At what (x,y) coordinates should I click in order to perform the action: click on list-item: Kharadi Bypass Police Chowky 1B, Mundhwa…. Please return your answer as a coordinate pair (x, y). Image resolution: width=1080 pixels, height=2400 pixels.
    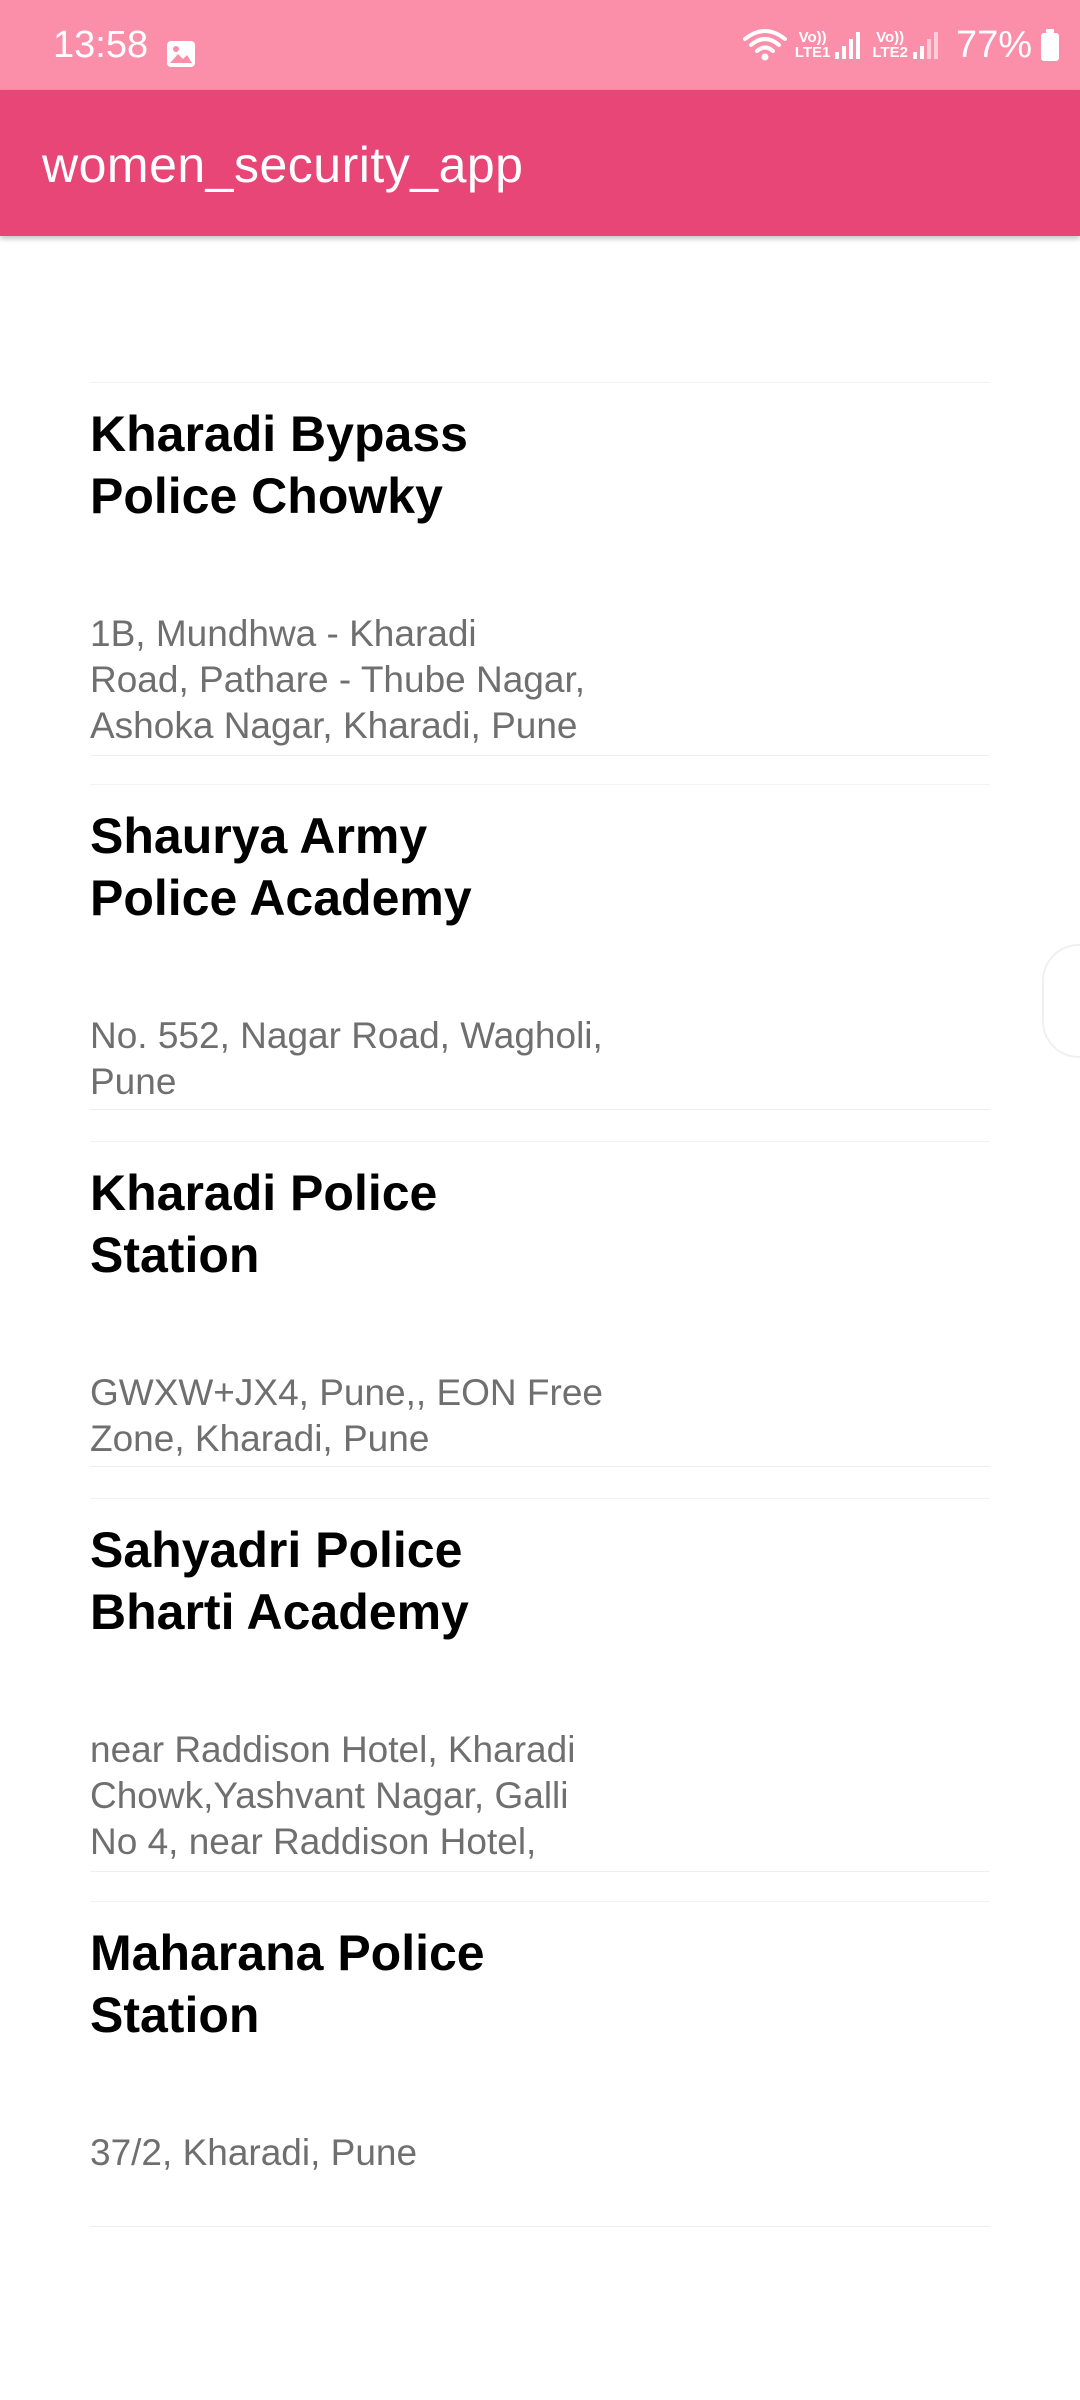
    Looking at the image, I should click on (540, 569).